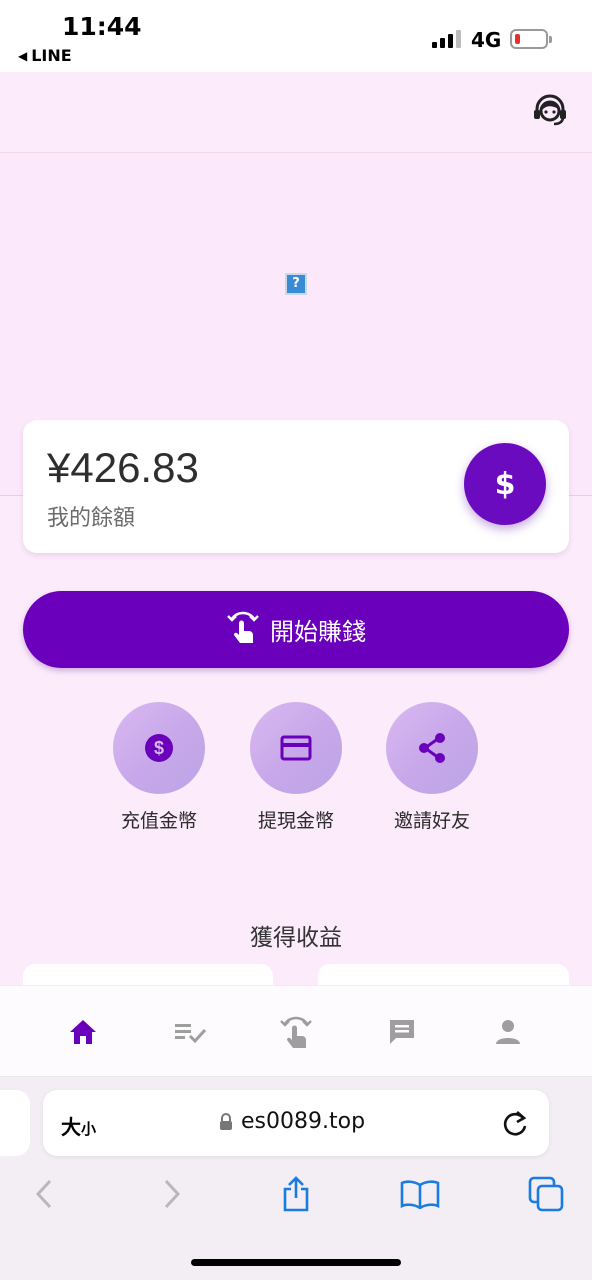 The height and width of the screenshot is (1280, 592). What do you see at coordinates (296, 486) in the screenshot?
I see `balance-card: ¥426.83 我的餘額 $` at bounding box center [296, 486].